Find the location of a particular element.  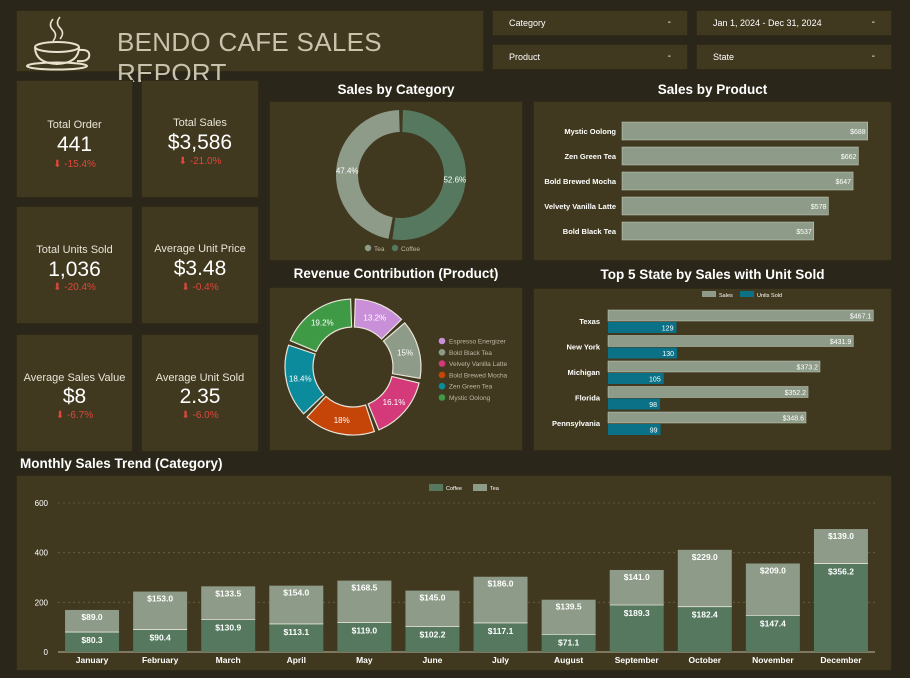

legend-label: Coffee is located at coordinates (454, 489).